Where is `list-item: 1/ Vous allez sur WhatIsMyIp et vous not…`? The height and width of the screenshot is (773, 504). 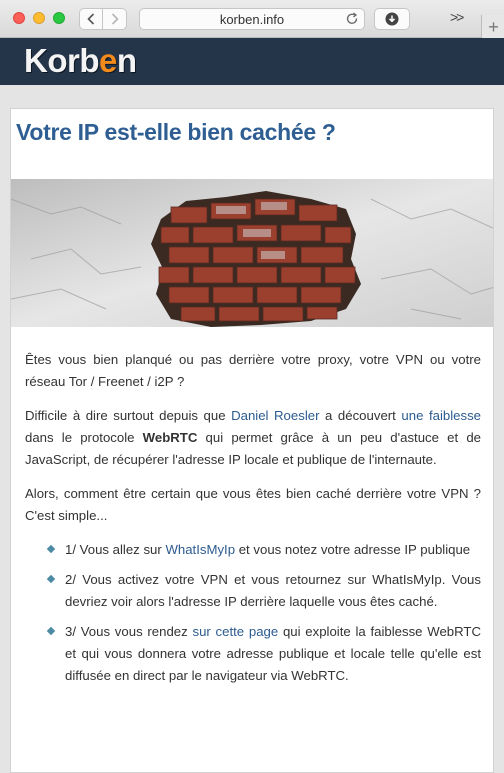 list-item: 1/ Vous allez sur WhatIsMyIp et vous not… is located at coordinates (263, 550).